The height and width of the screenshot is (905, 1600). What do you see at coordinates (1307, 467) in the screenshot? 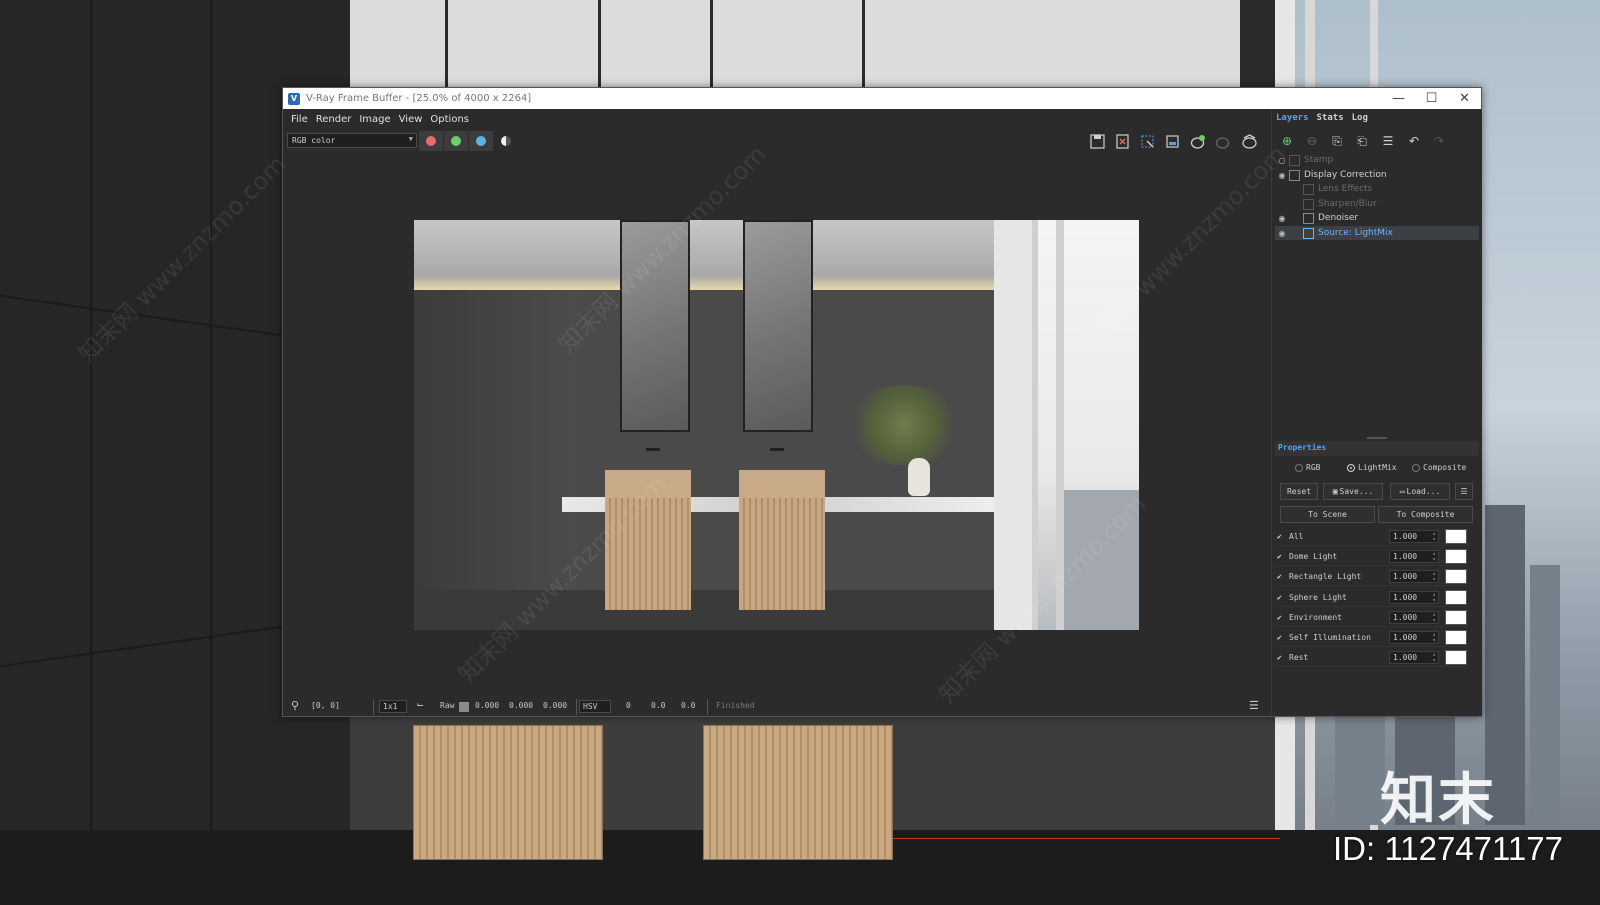
I see `mode-rgb-radio: RGB` at bounding box center [1307, 467].